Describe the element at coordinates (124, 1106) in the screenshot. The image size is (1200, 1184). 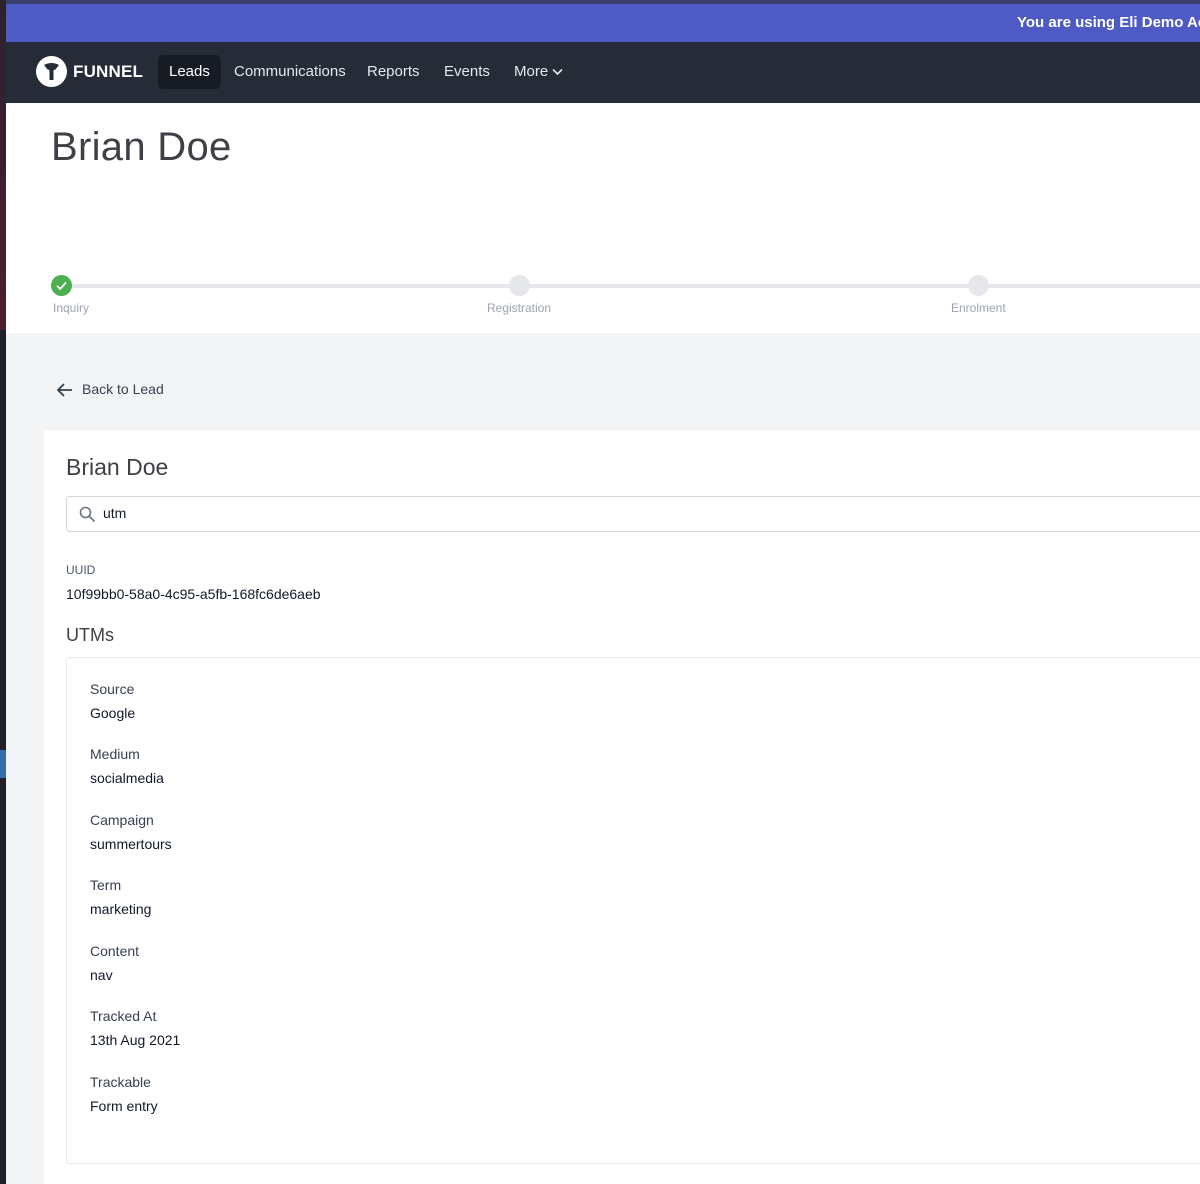
I see `field-value: Form entry` at that location.